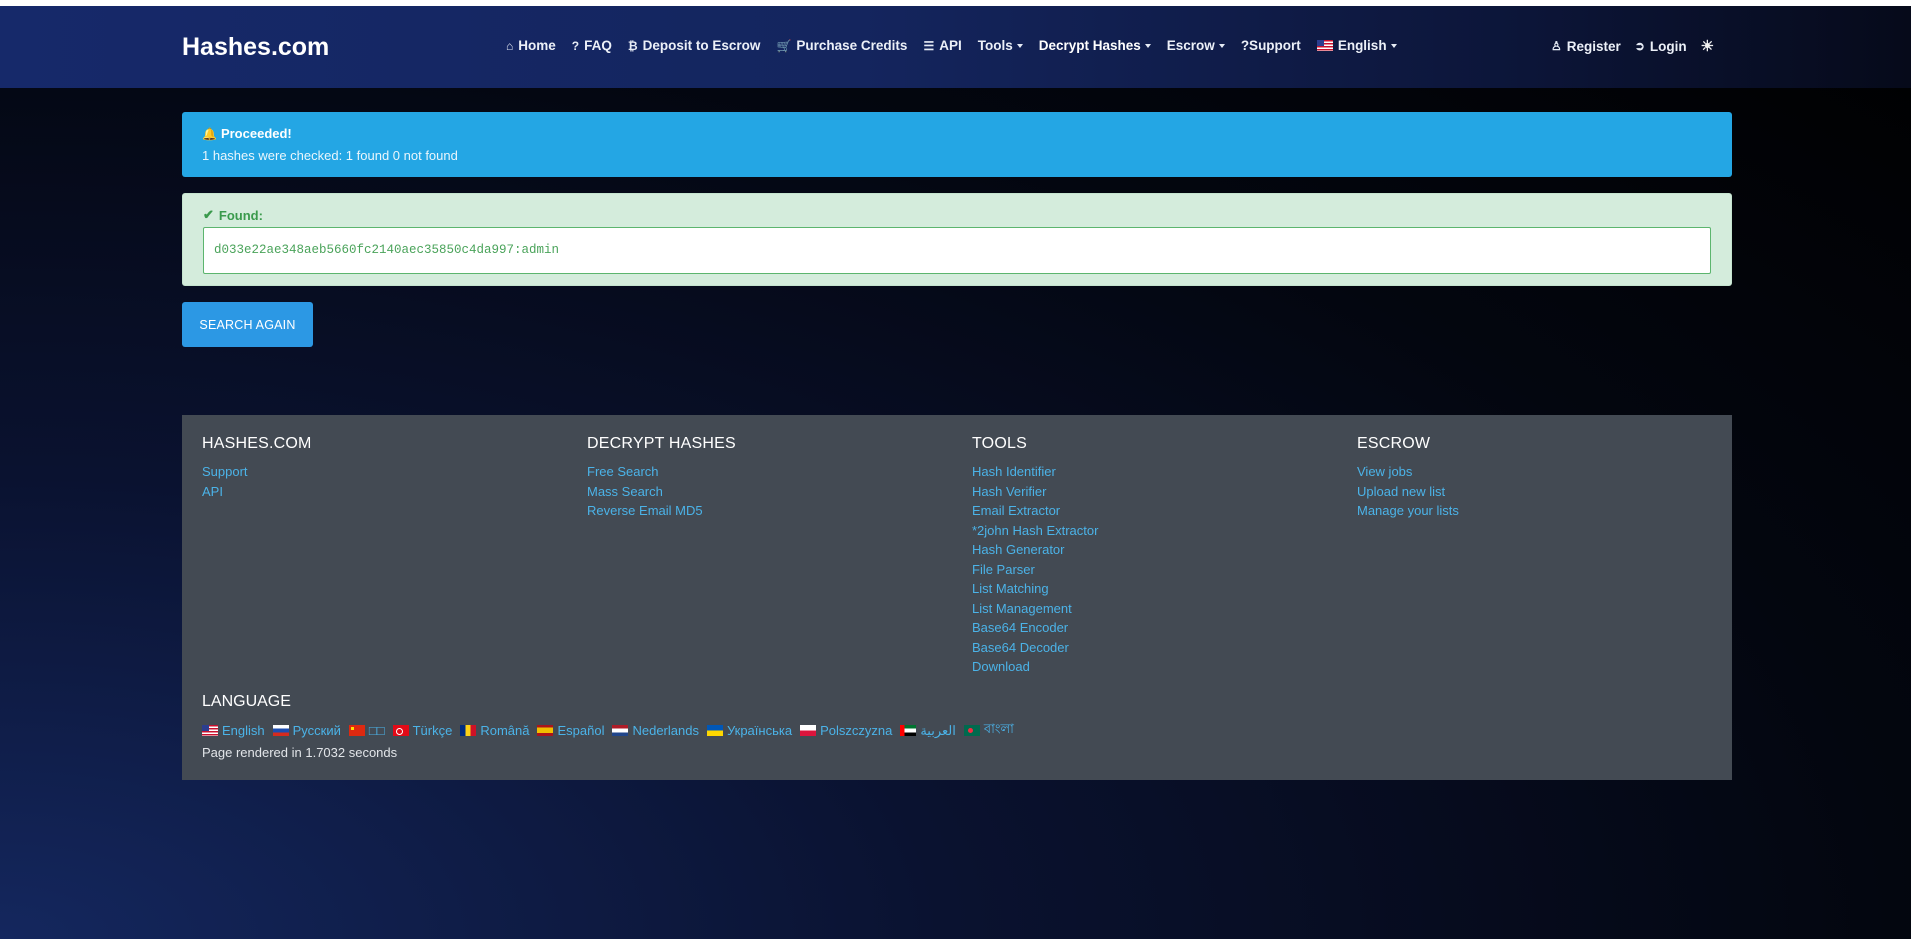 Image resolution: width=1911 pixels, height=939 pixels. Describe the element at coordinates (1000, 45) in the screenshot. I see `nav-tools-dropdown: Tools` at that location.